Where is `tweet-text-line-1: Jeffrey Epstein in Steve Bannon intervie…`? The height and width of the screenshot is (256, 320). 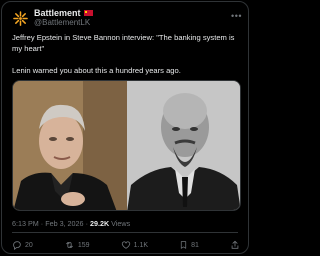 tweet-text-line-1: Jeffrey Epstein in Steve Bannon intervie… is located at coordinates (123, 43).